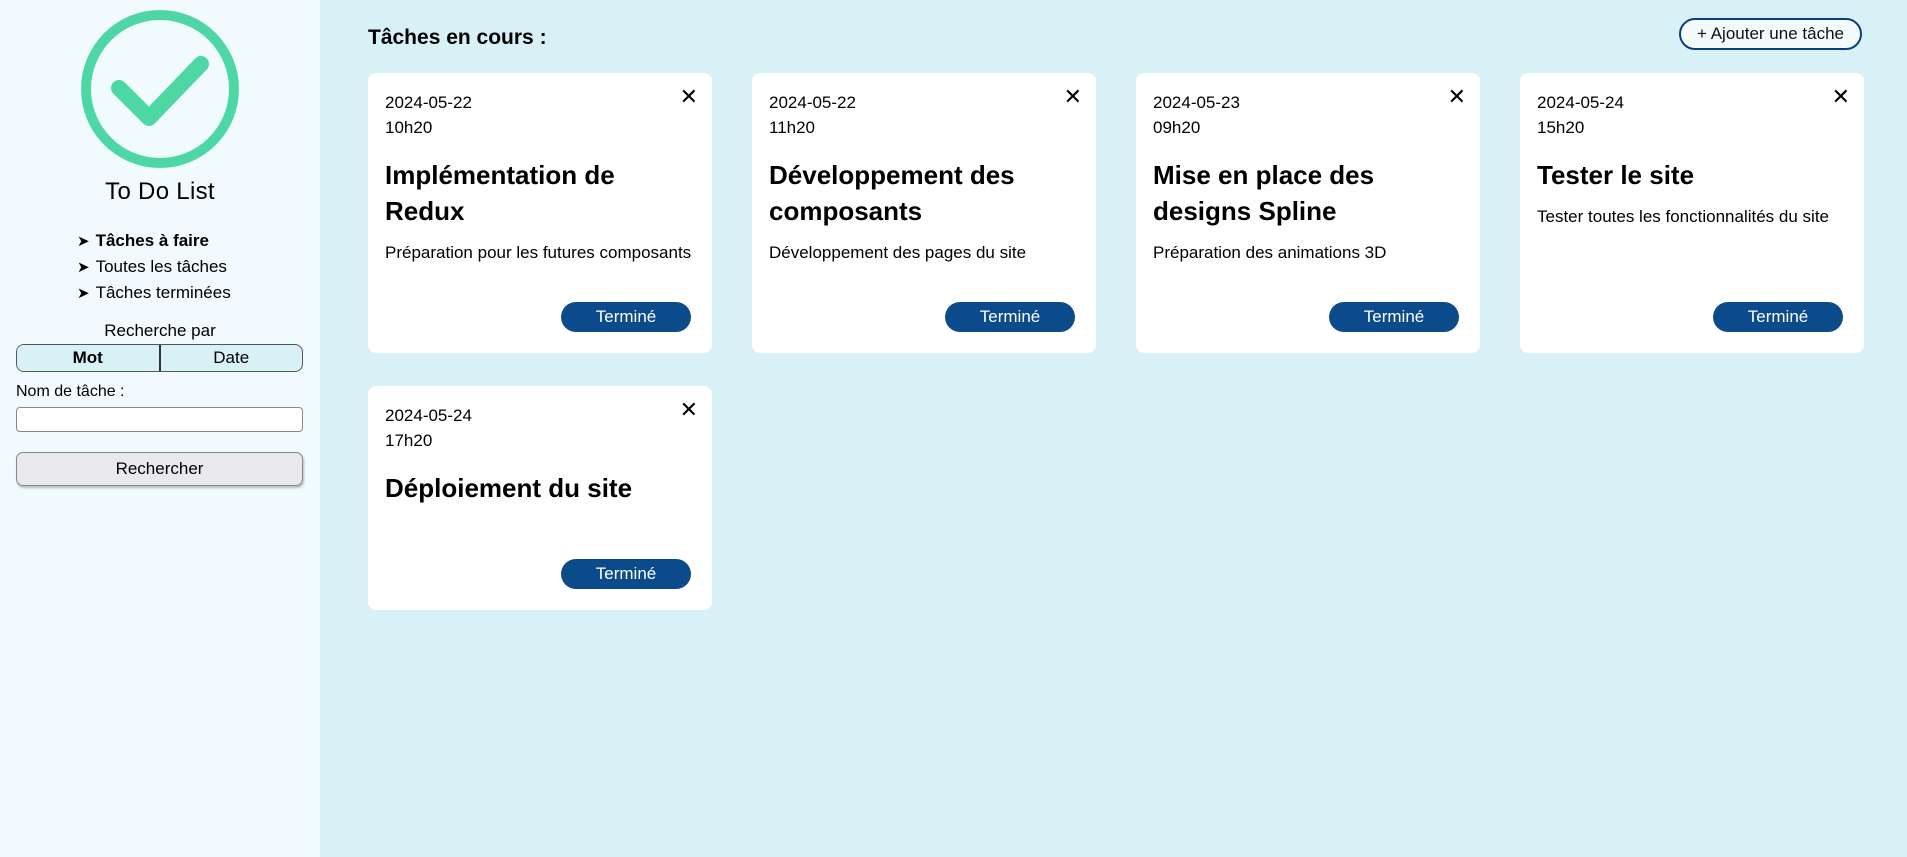 Image resolution: width=1907 pixels, height=857 pixels. I want to click on add-task-button: + Ajouter une tâche, so click(1770, 34).